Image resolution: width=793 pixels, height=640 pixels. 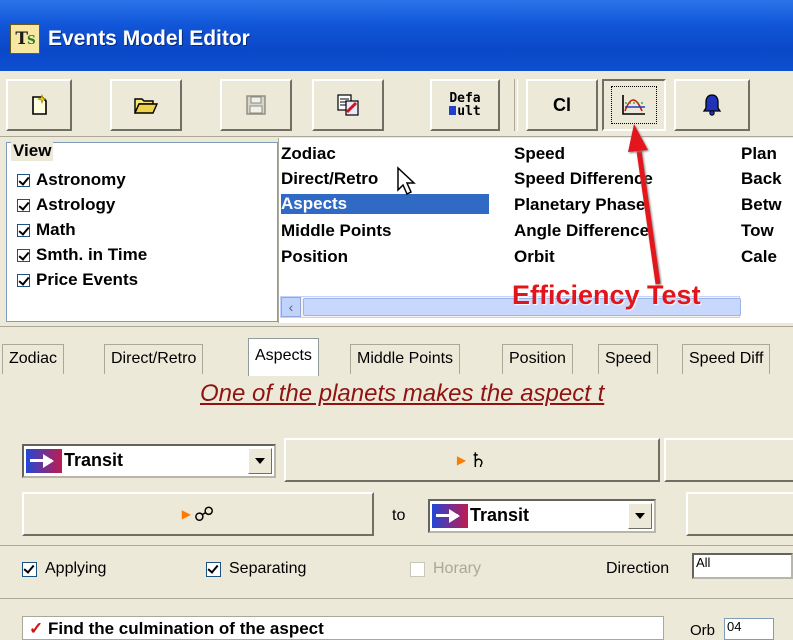 I want to click on annotation-arrow-icon, so click(x=644, y=204).